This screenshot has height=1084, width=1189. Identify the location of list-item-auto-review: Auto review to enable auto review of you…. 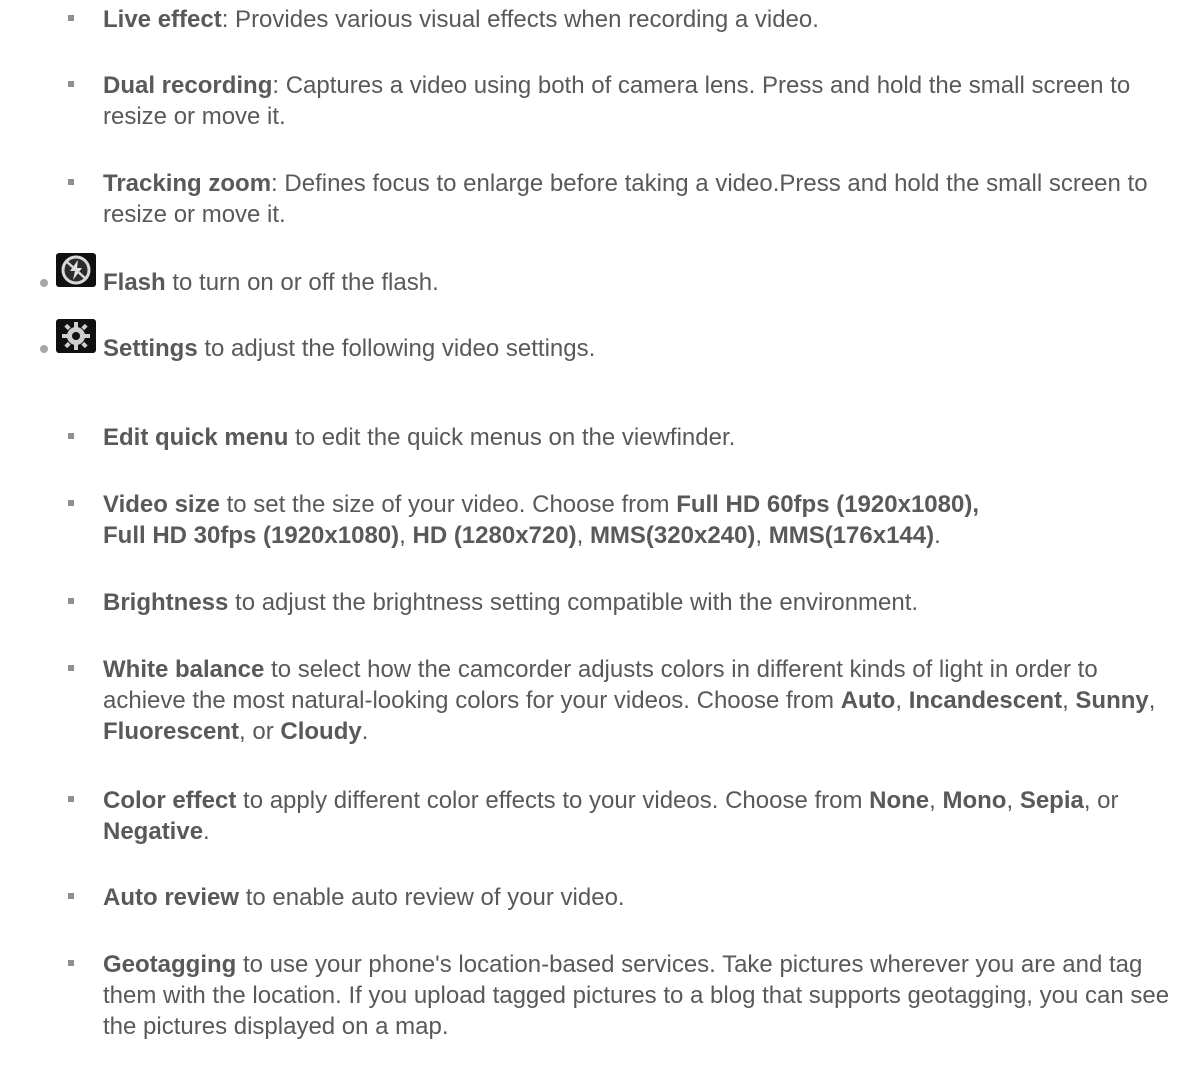
(625, 897).